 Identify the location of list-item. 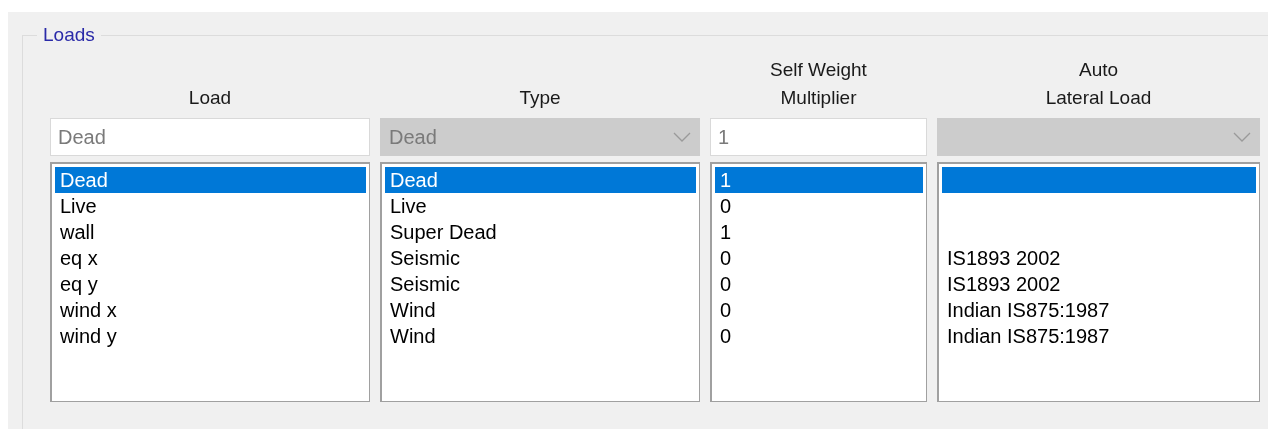
(1099, 180).